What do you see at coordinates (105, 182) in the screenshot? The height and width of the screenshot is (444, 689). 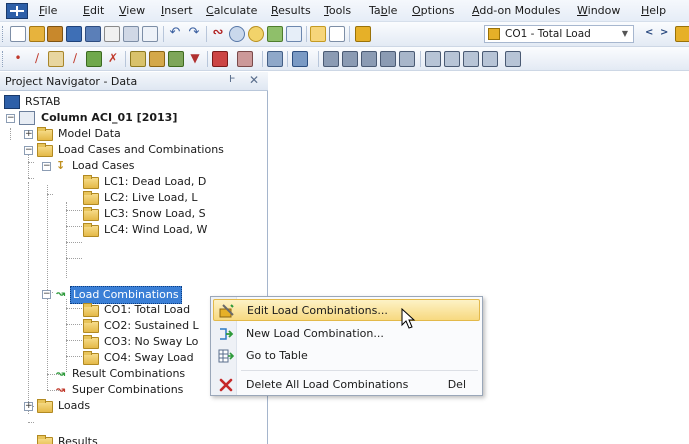 I see `tree-item-lc1: LC1: Dead Load, D` at bounding box center [105, 182].